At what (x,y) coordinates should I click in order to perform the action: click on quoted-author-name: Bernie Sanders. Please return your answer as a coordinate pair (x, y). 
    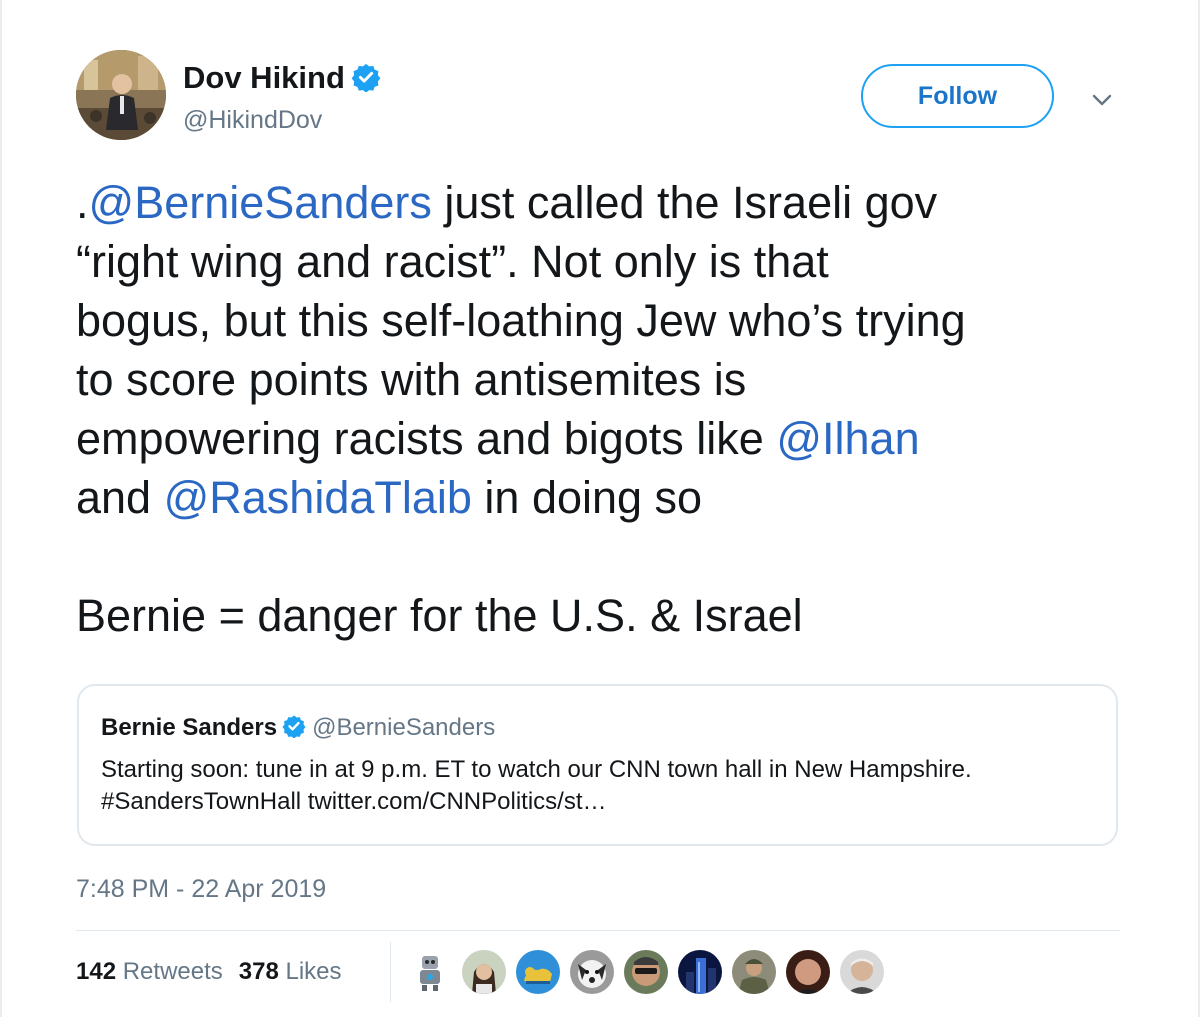
    Looking at the image, I should click on (189, 727).